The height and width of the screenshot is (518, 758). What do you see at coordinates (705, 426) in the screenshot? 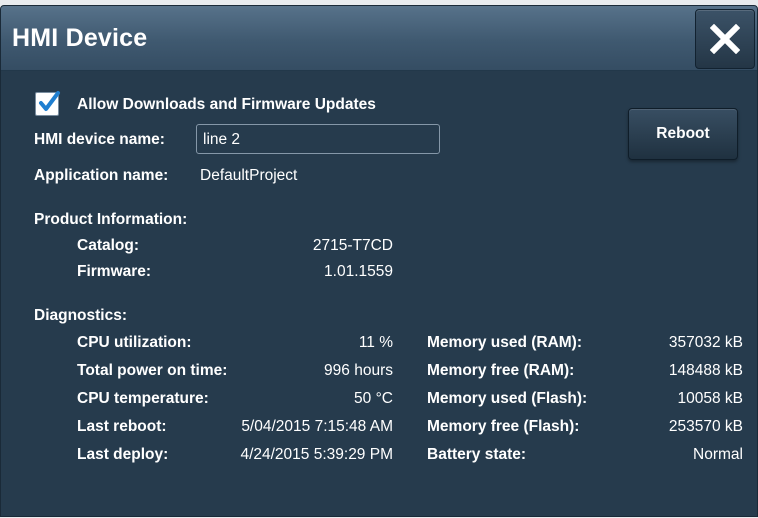
I see `diag-right-value: 253570 kB` at bounding box center [705, 426].